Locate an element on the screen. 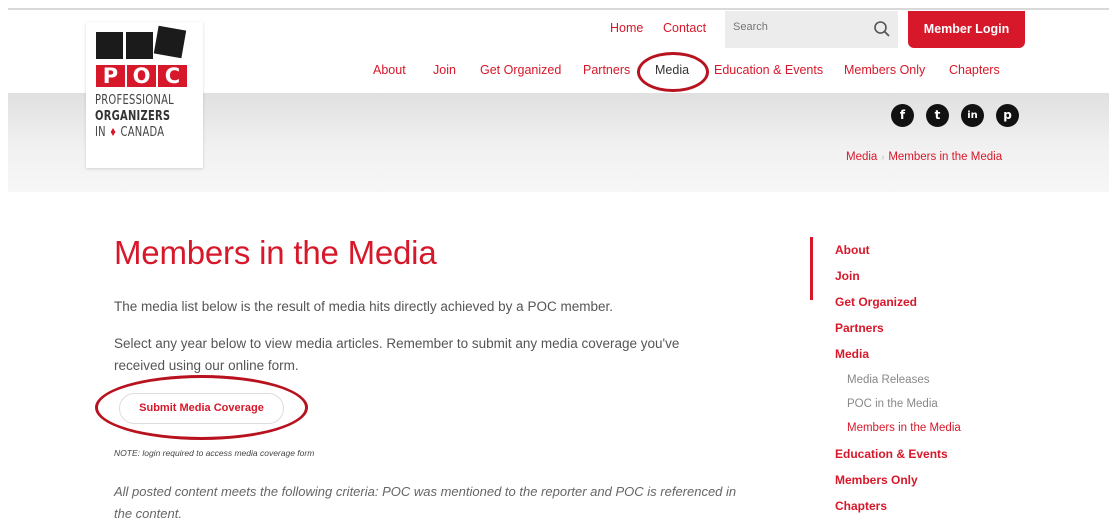 Image resolution: width=1112 pixels, height=525 pixels. breadcrumb-media: Media is located at coordinates (861, 157).